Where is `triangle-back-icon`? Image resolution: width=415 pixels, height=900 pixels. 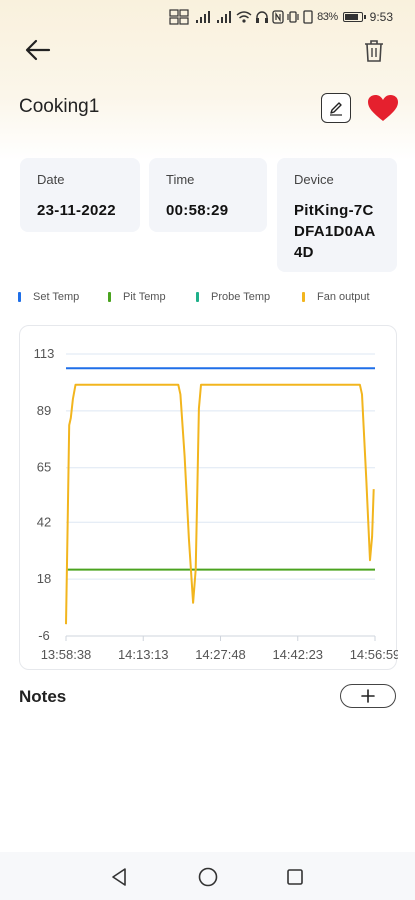
triangle-back-icon is located at coordinates (119, 877).